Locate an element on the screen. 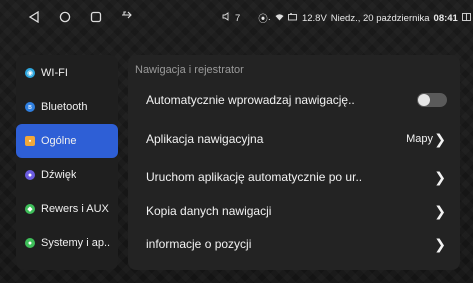  setting-row-position-info: informacje o pozycji ❯ is located at coordinates (294, 244).